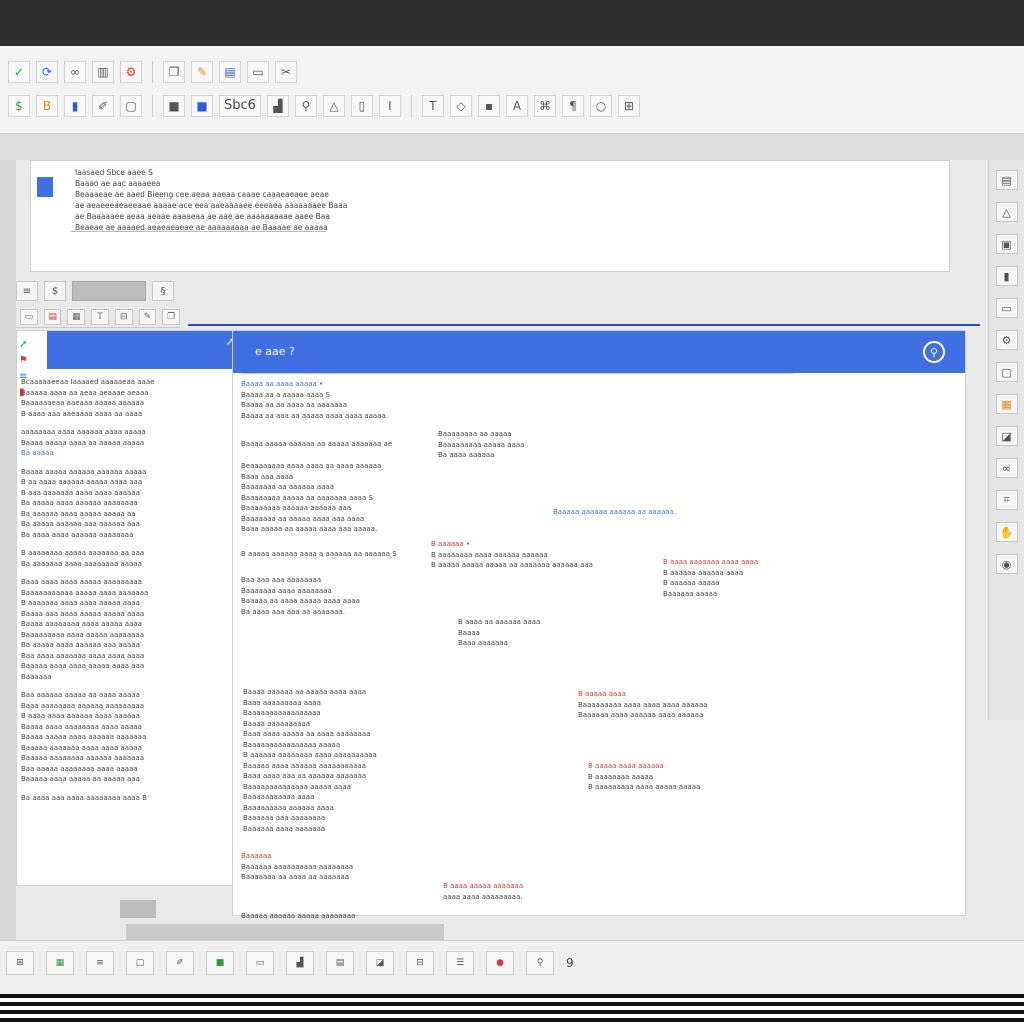 This screenshot has height=1024, width=1024. What do you see at coordinates (29, 316) in the screenshot?
I see `open-icon: ▭` at bounding box center [29, 316].